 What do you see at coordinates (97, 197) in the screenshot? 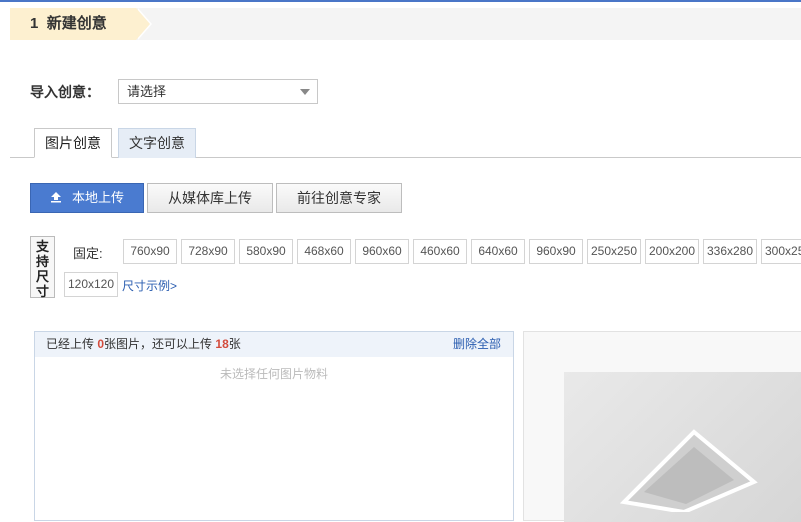
I see `local-upload-label: 本地上传` at bounding box center [97, 197].